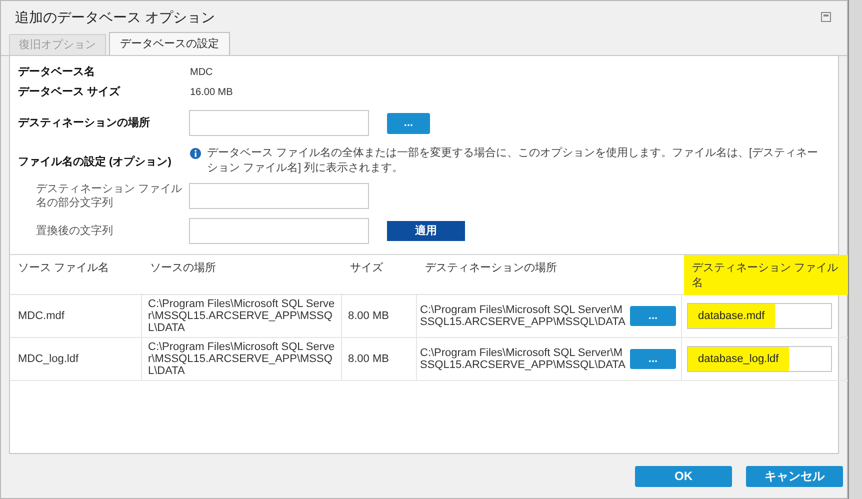  I want to click on column-header: サイズ, so click(366, 268).